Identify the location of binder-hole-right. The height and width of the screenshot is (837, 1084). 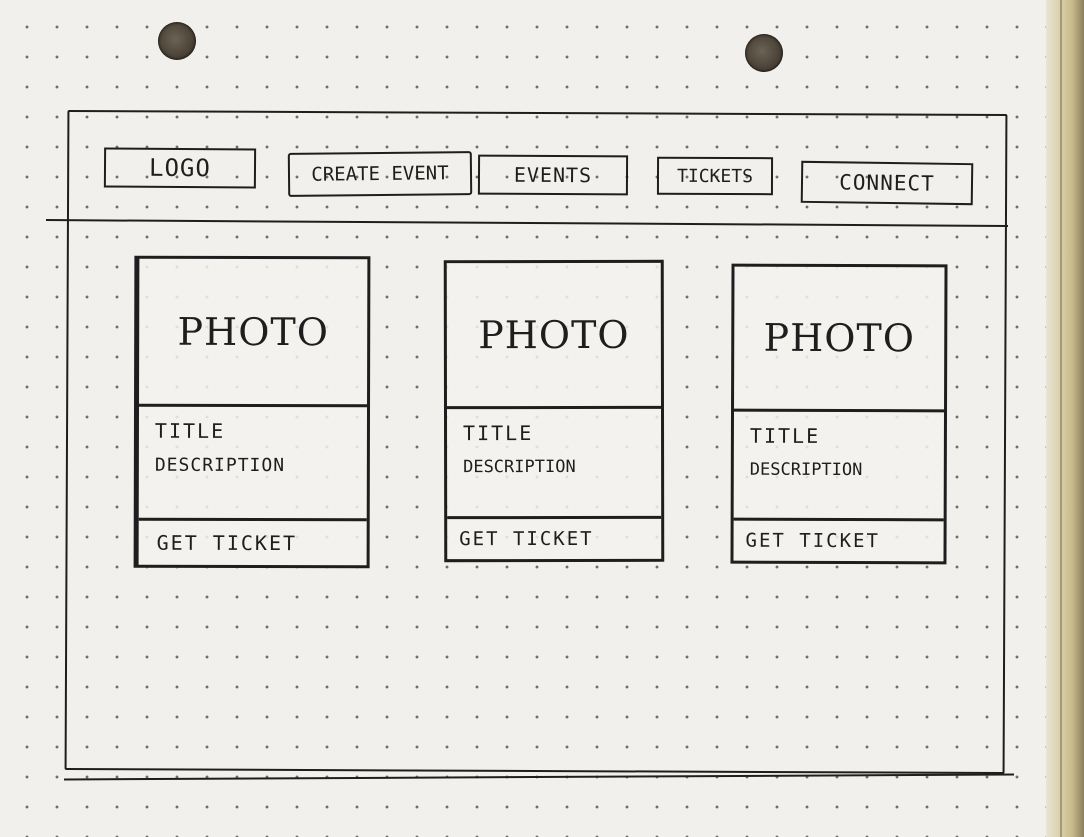
(764, 53).